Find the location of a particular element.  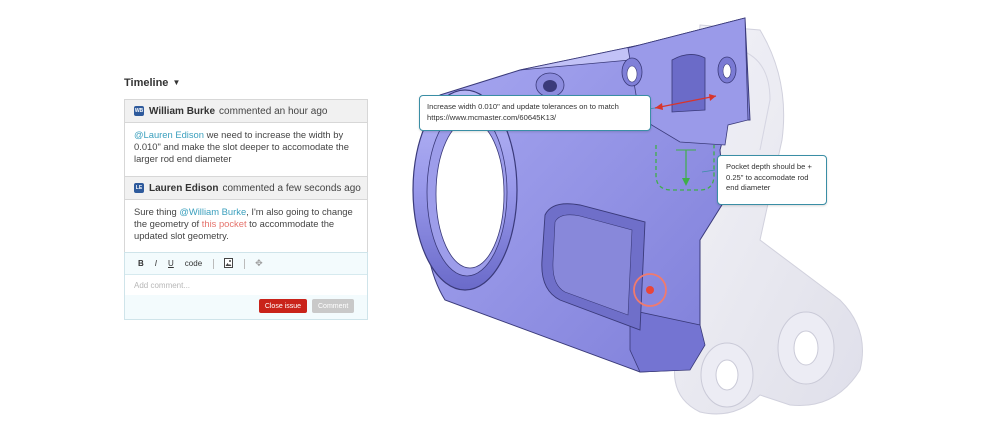

mention-link: @Lauren Edison is located at coordinates (169, 134).